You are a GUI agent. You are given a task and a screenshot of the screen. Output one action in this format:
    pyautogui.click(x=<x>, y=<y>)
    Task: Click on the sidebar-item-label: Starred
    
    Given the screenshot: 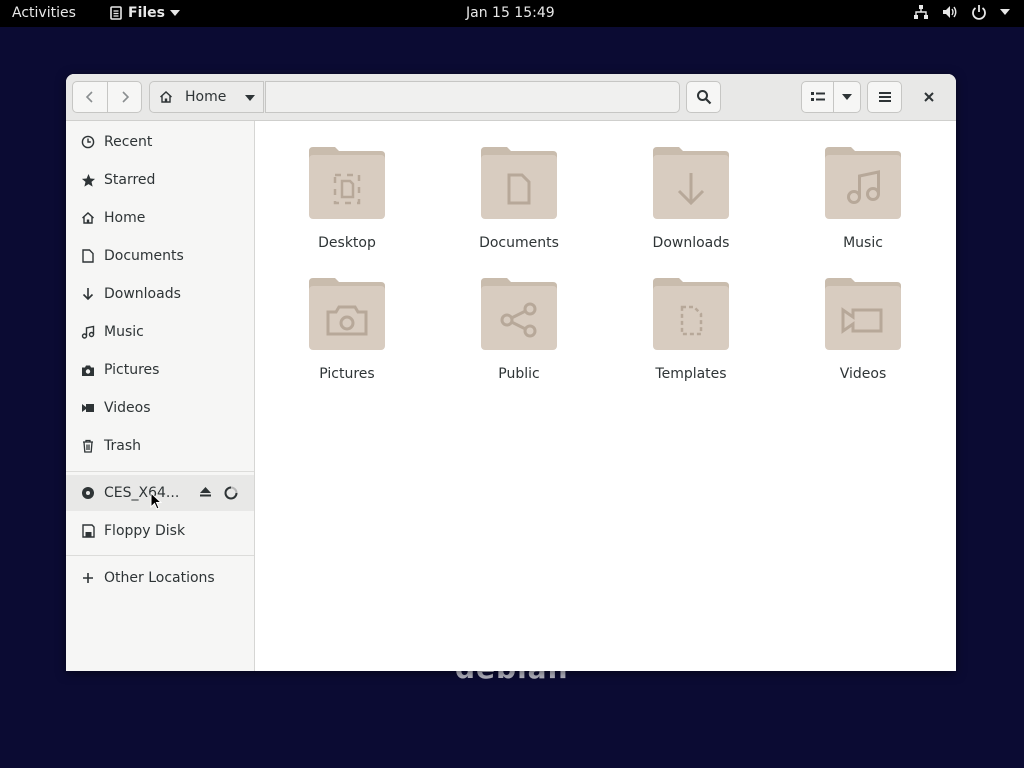 What is the action you would take?
    pyautogui.click(x=130, y=180)
    